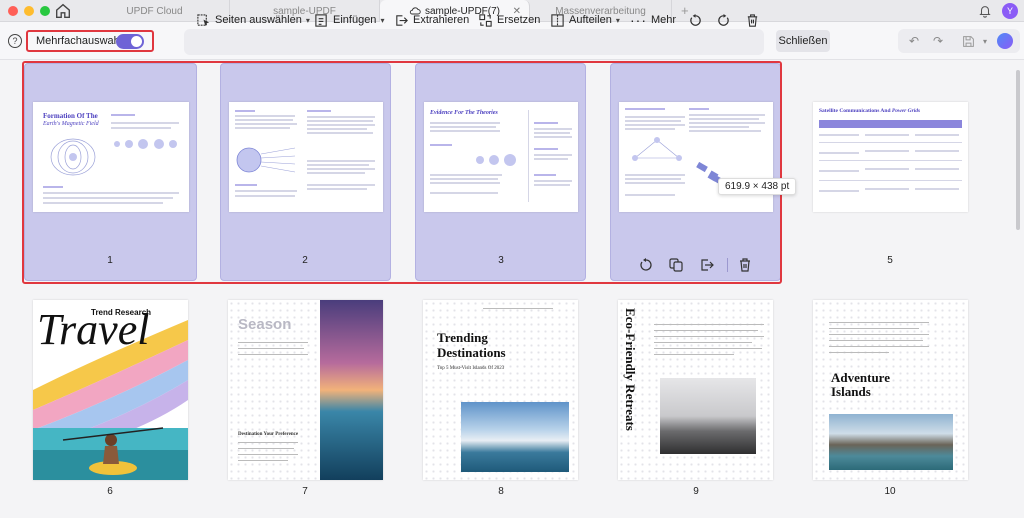 The image size is (1024, 518). I want to click on more-button: ··· Mehr, so click(653, 20).